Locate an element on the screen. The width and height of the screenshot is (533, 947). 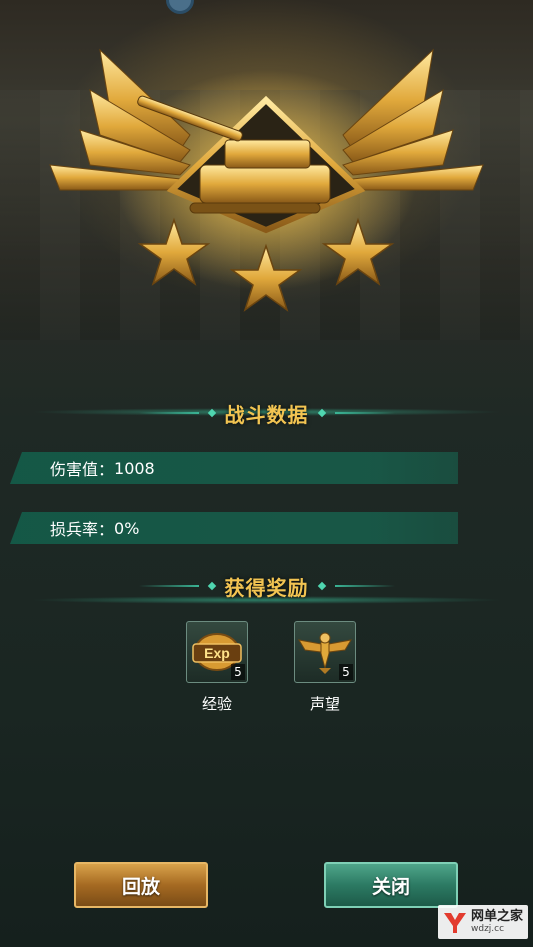
reward-item-prestige: 5 声望 is located at coordinates (325, 667).